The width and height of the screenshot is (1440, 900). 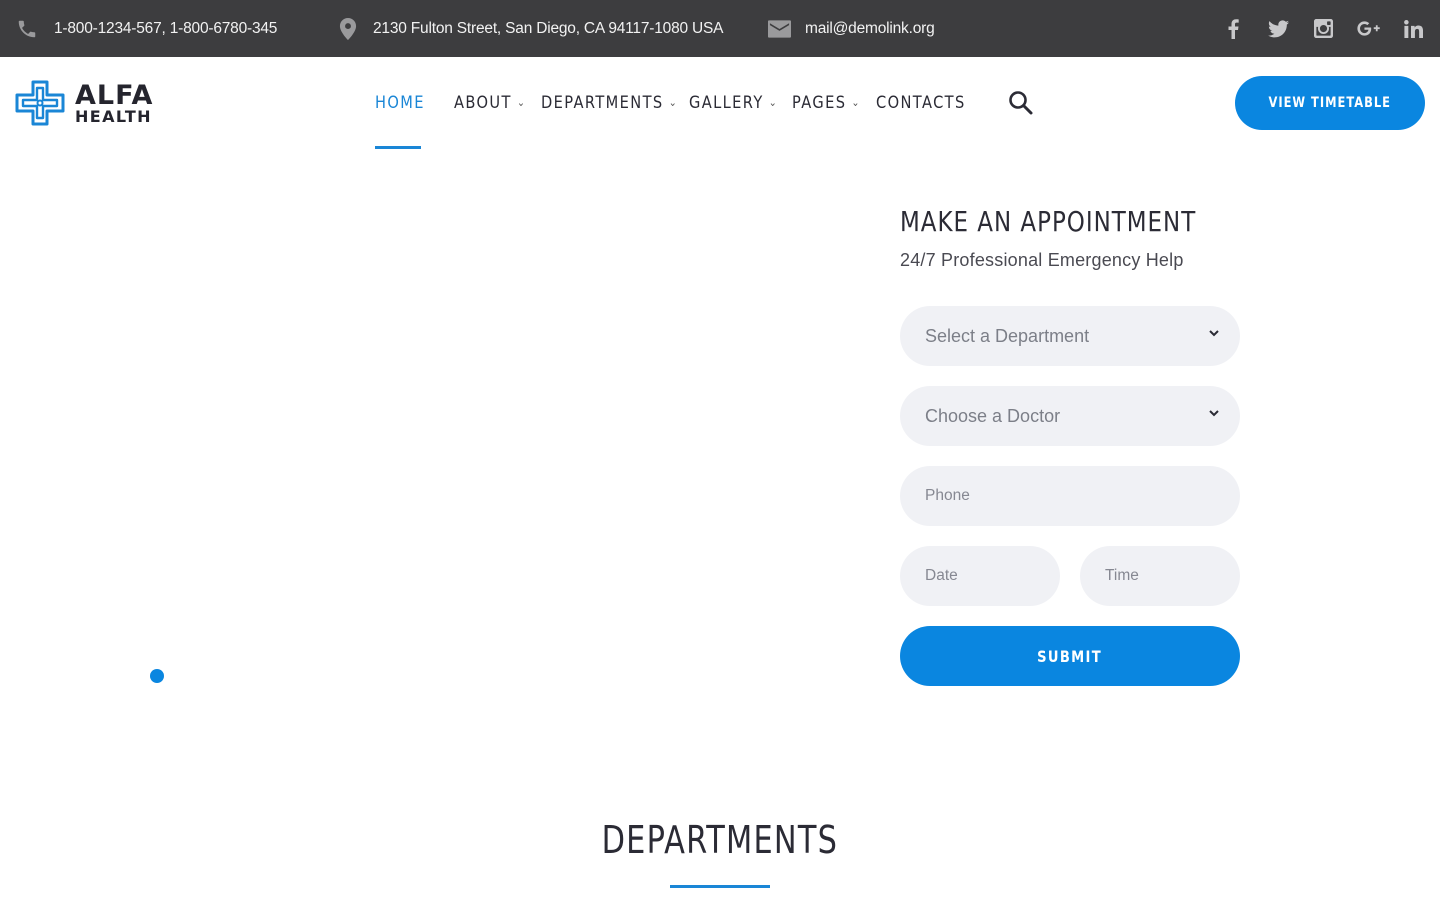 I want to click on nav-item-home: HOME, so click(x=409, y=103).